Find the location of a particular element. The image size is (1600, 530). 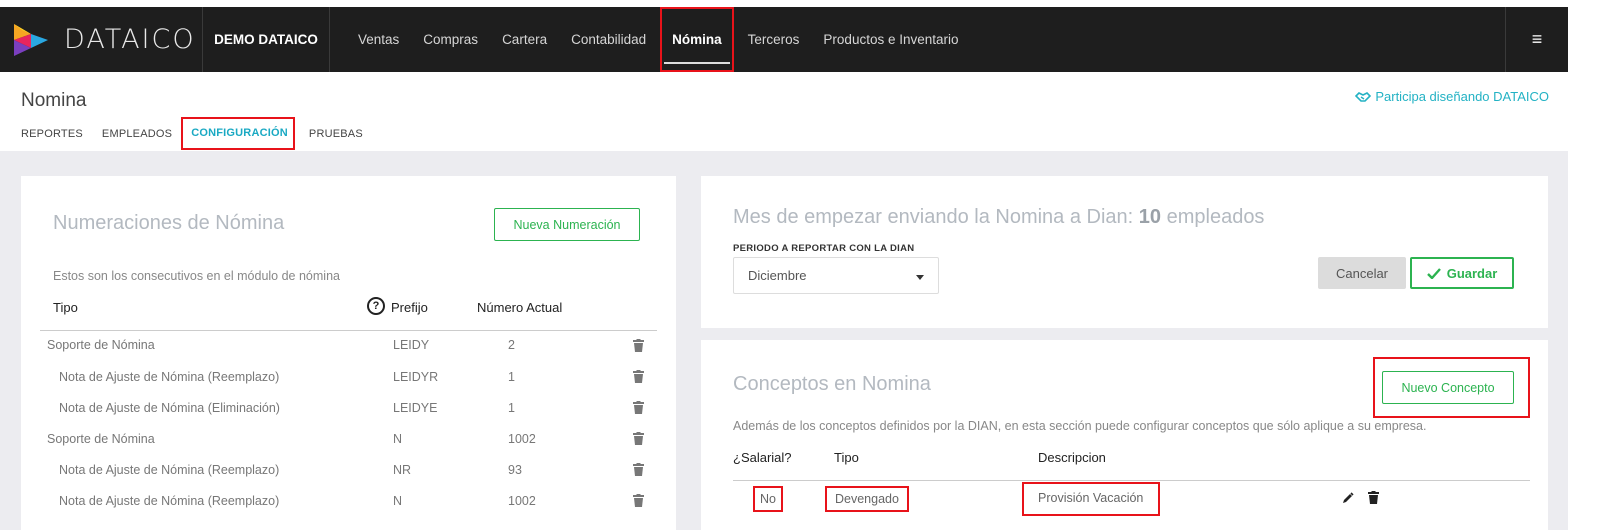

row-tipo: Nota de Ajuste de Nómina (Eliminación) is located at coordinates (169, 408).